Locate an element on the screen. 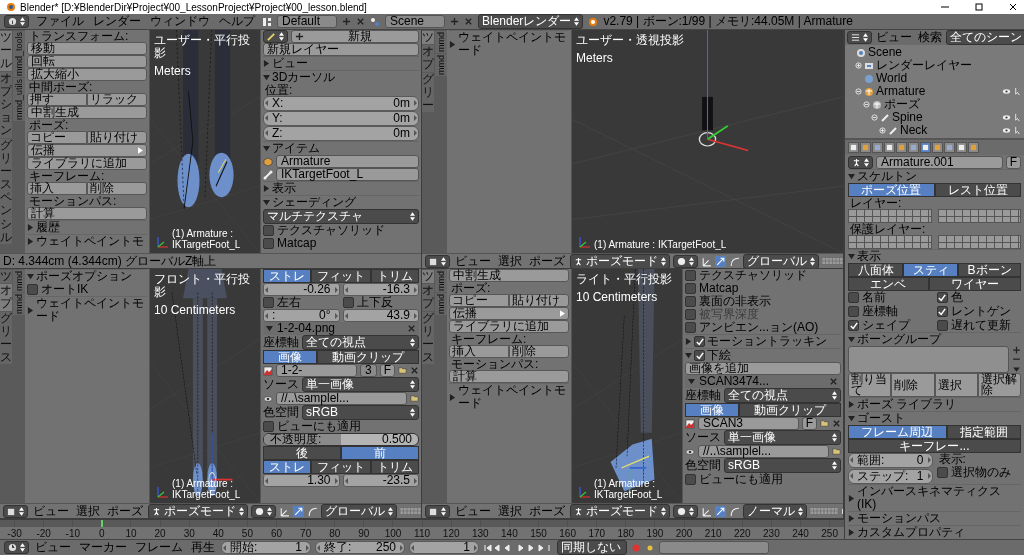 The image size is (1024, 555). text-field: Armature.001 is located at coordinates (939, 162).